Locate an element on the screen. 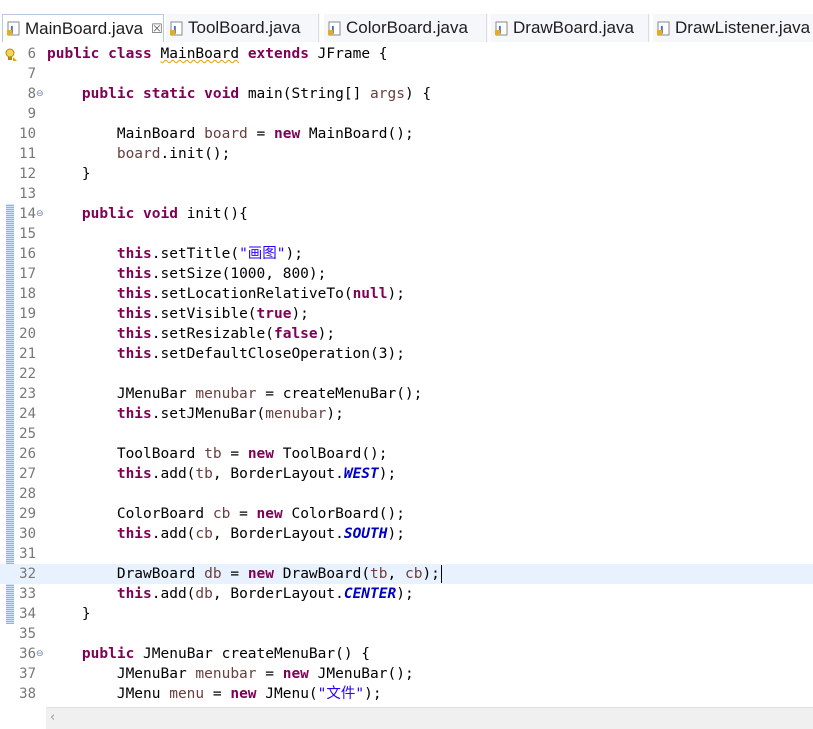  code-text: JMenu menu = new JMenu("文件"); is located at coordinates (214, 694).